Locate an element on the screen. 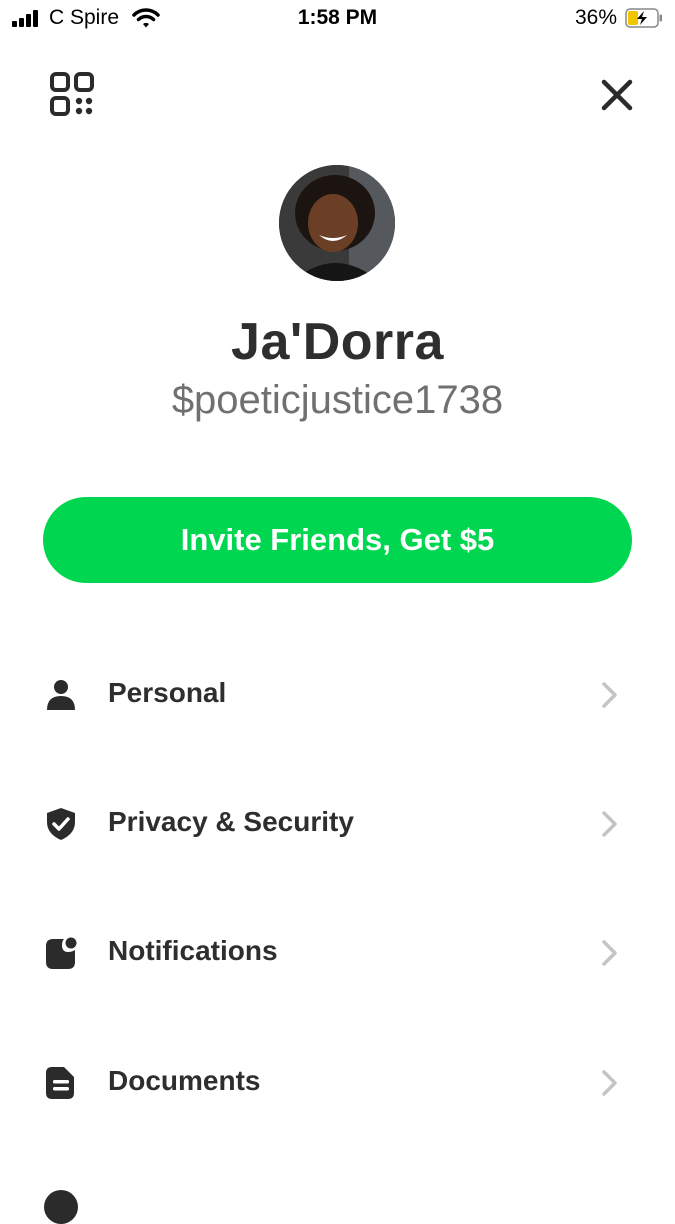 The height and width of the screenshot is (1224, 675). notification-icon is located at coordinates (61, 953).